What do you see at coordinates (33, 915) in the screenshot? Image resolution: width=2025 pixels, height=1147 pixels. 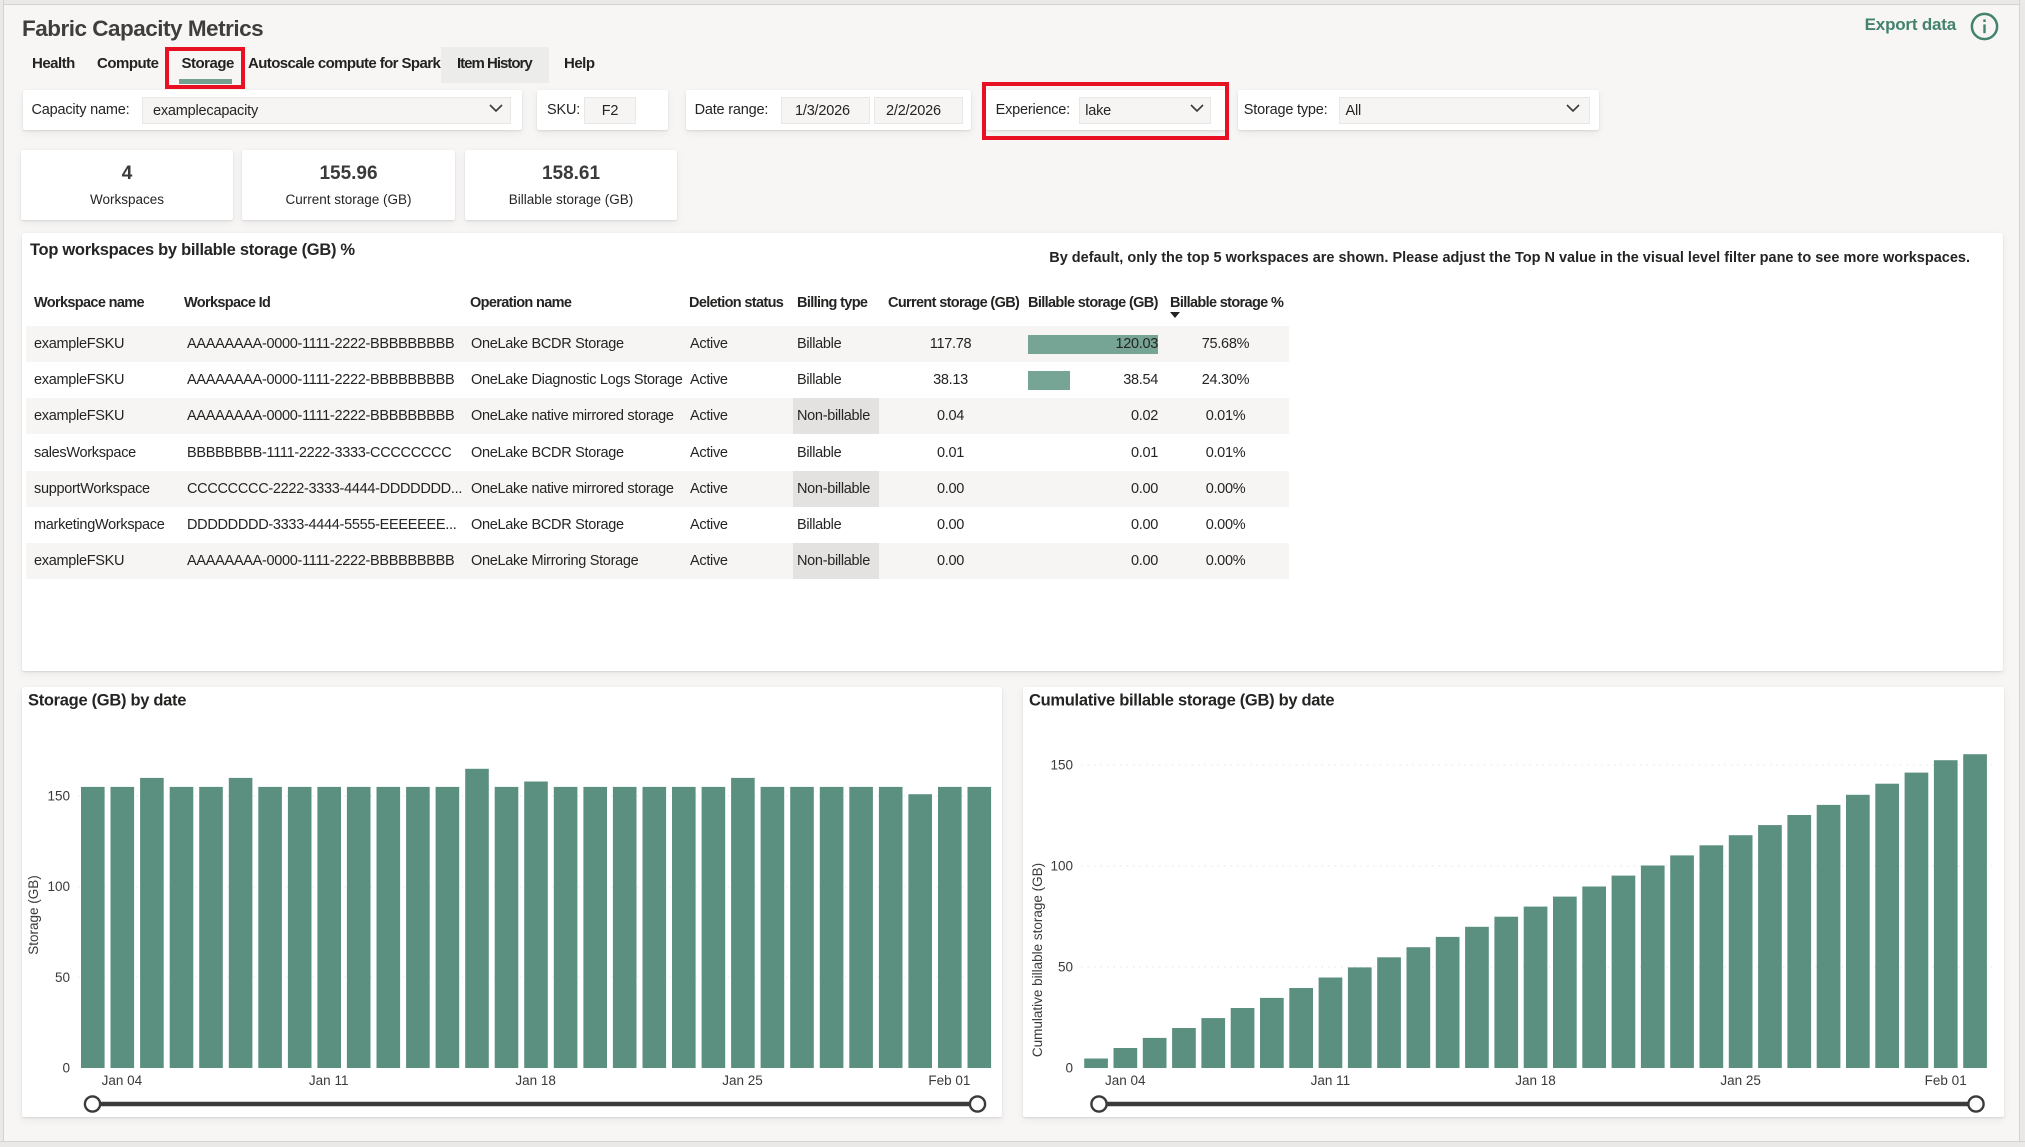 I see `svg-text: Storage (GB)` at bounding box center [33, 915].